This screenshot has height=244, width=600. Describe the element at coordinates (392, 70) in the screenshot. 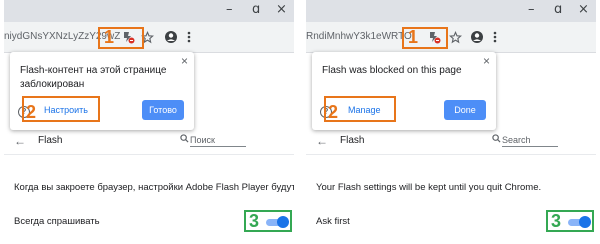

I see `bubble-message: Flash was blocked on this page` at that location.